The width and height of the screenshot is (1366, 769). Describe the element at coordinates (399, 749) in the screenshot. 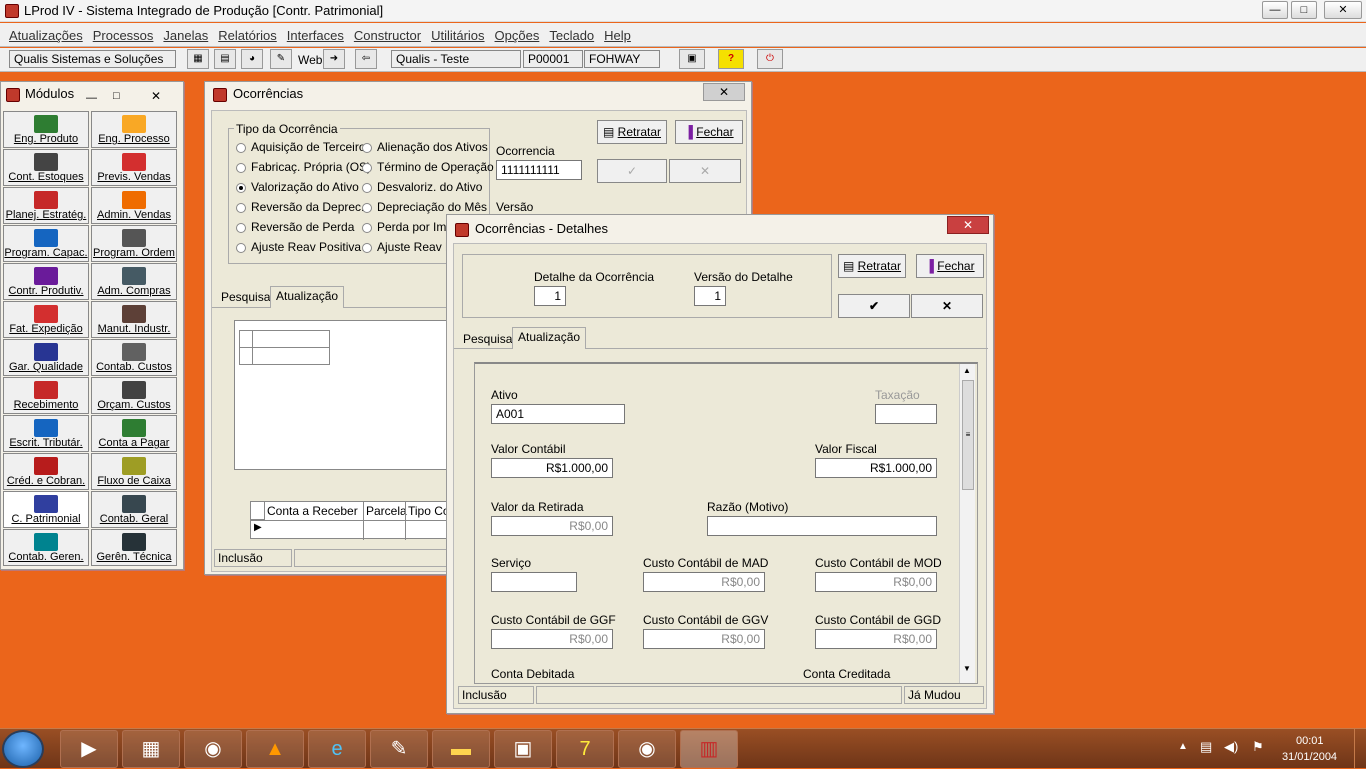

I see `paint-icon: ✎` at that location.